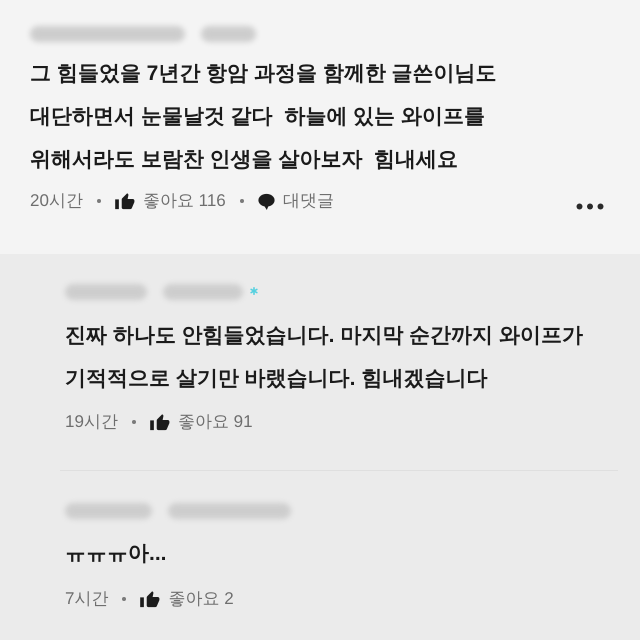 This screenshot has width=640, height=640. I want to click on time-ago: 20시간, so click(56, 201).